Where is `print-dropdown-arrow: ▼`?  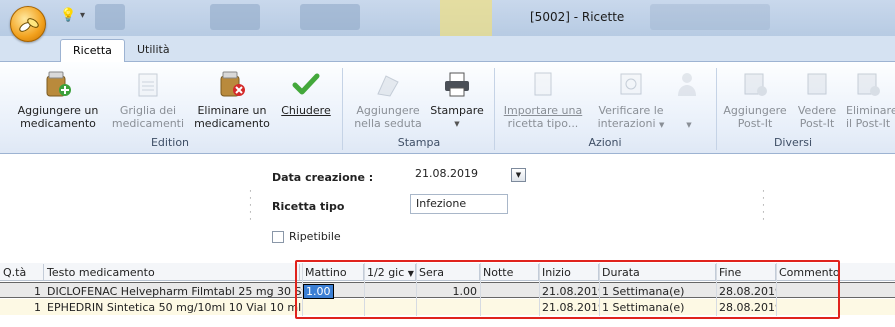
print-dropdown-arrow: ▼ is located at coordinates (457, 124).